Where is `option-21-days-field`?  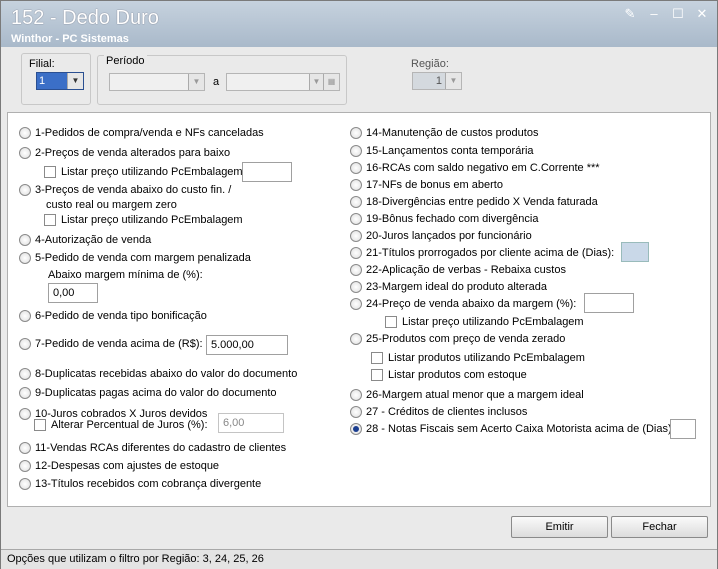 option-21-days-field is located at coordinates (635, 252).